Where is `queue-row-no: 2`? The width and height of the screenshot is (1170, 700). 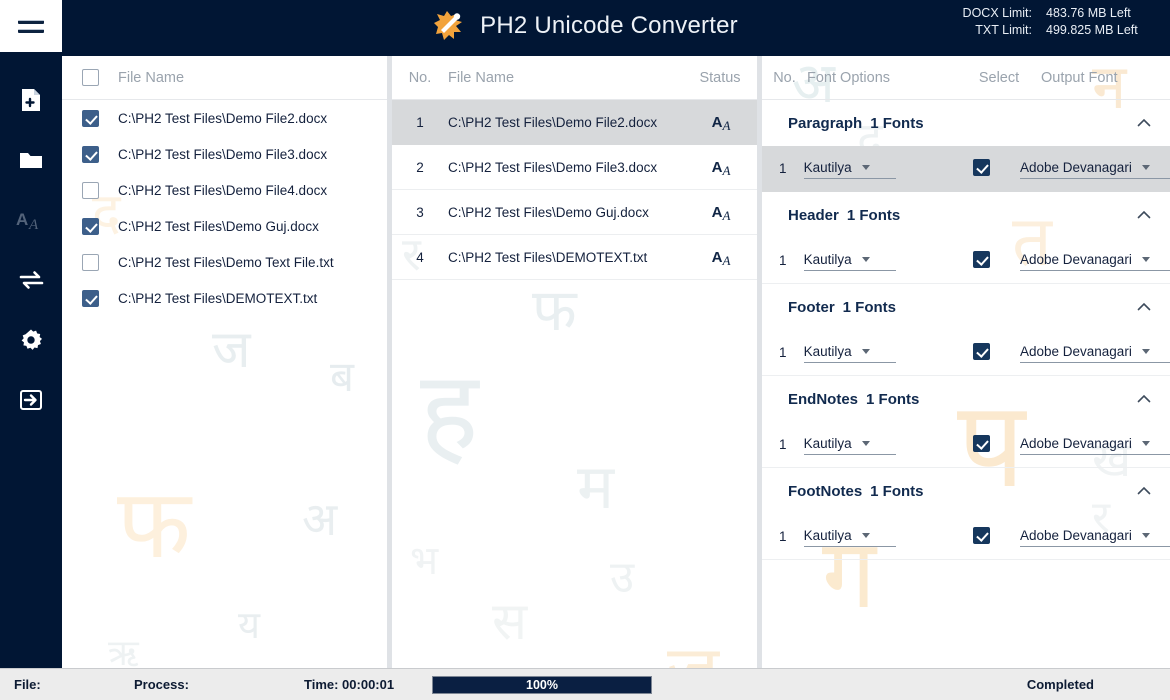 queue-row-no: 2 is located at coordinates (420, 167).